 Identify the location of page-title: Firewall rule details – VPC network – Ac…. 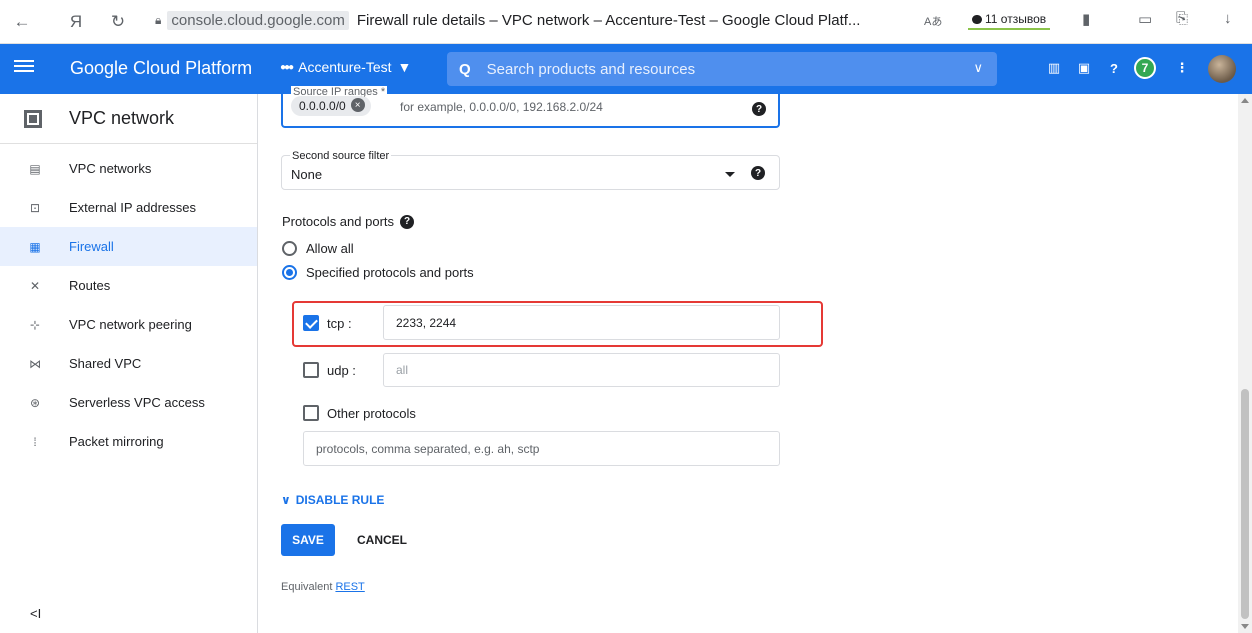
(608, 20).